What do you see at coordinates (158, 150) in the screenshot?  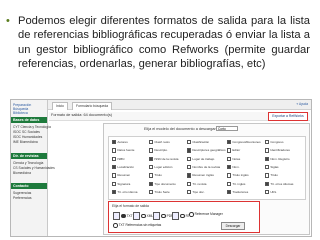 I see `field-checkbox: Descripto.` at bounding box center [158, 150].